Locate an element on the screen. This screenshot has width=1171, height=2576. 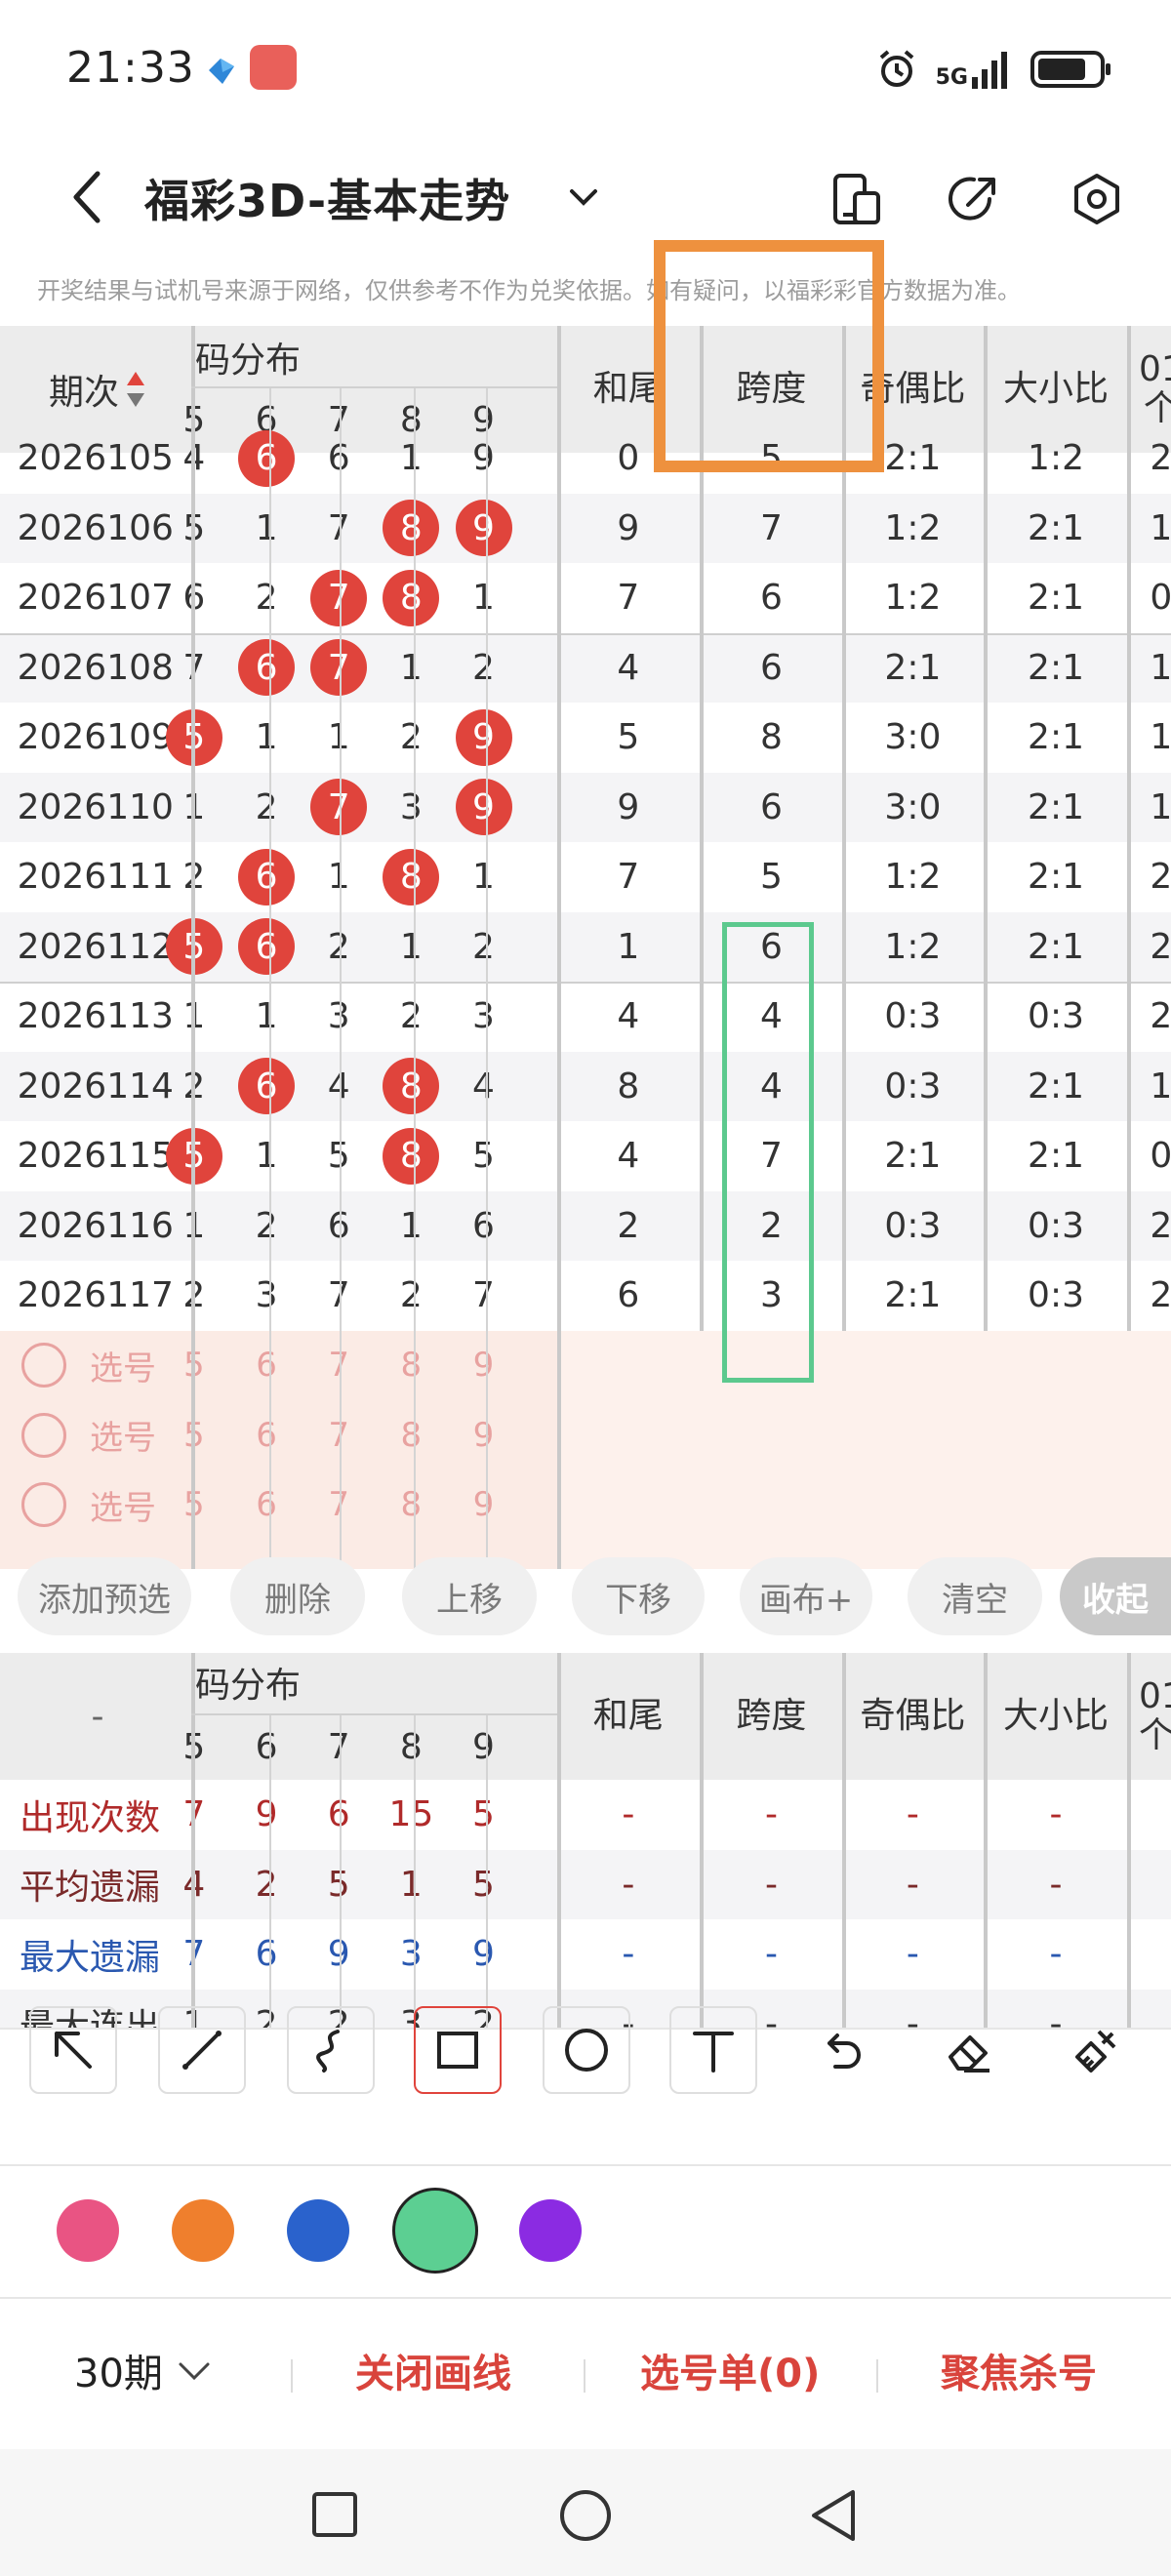
action-chip: 下移 is located at coordinates (638, 1596).